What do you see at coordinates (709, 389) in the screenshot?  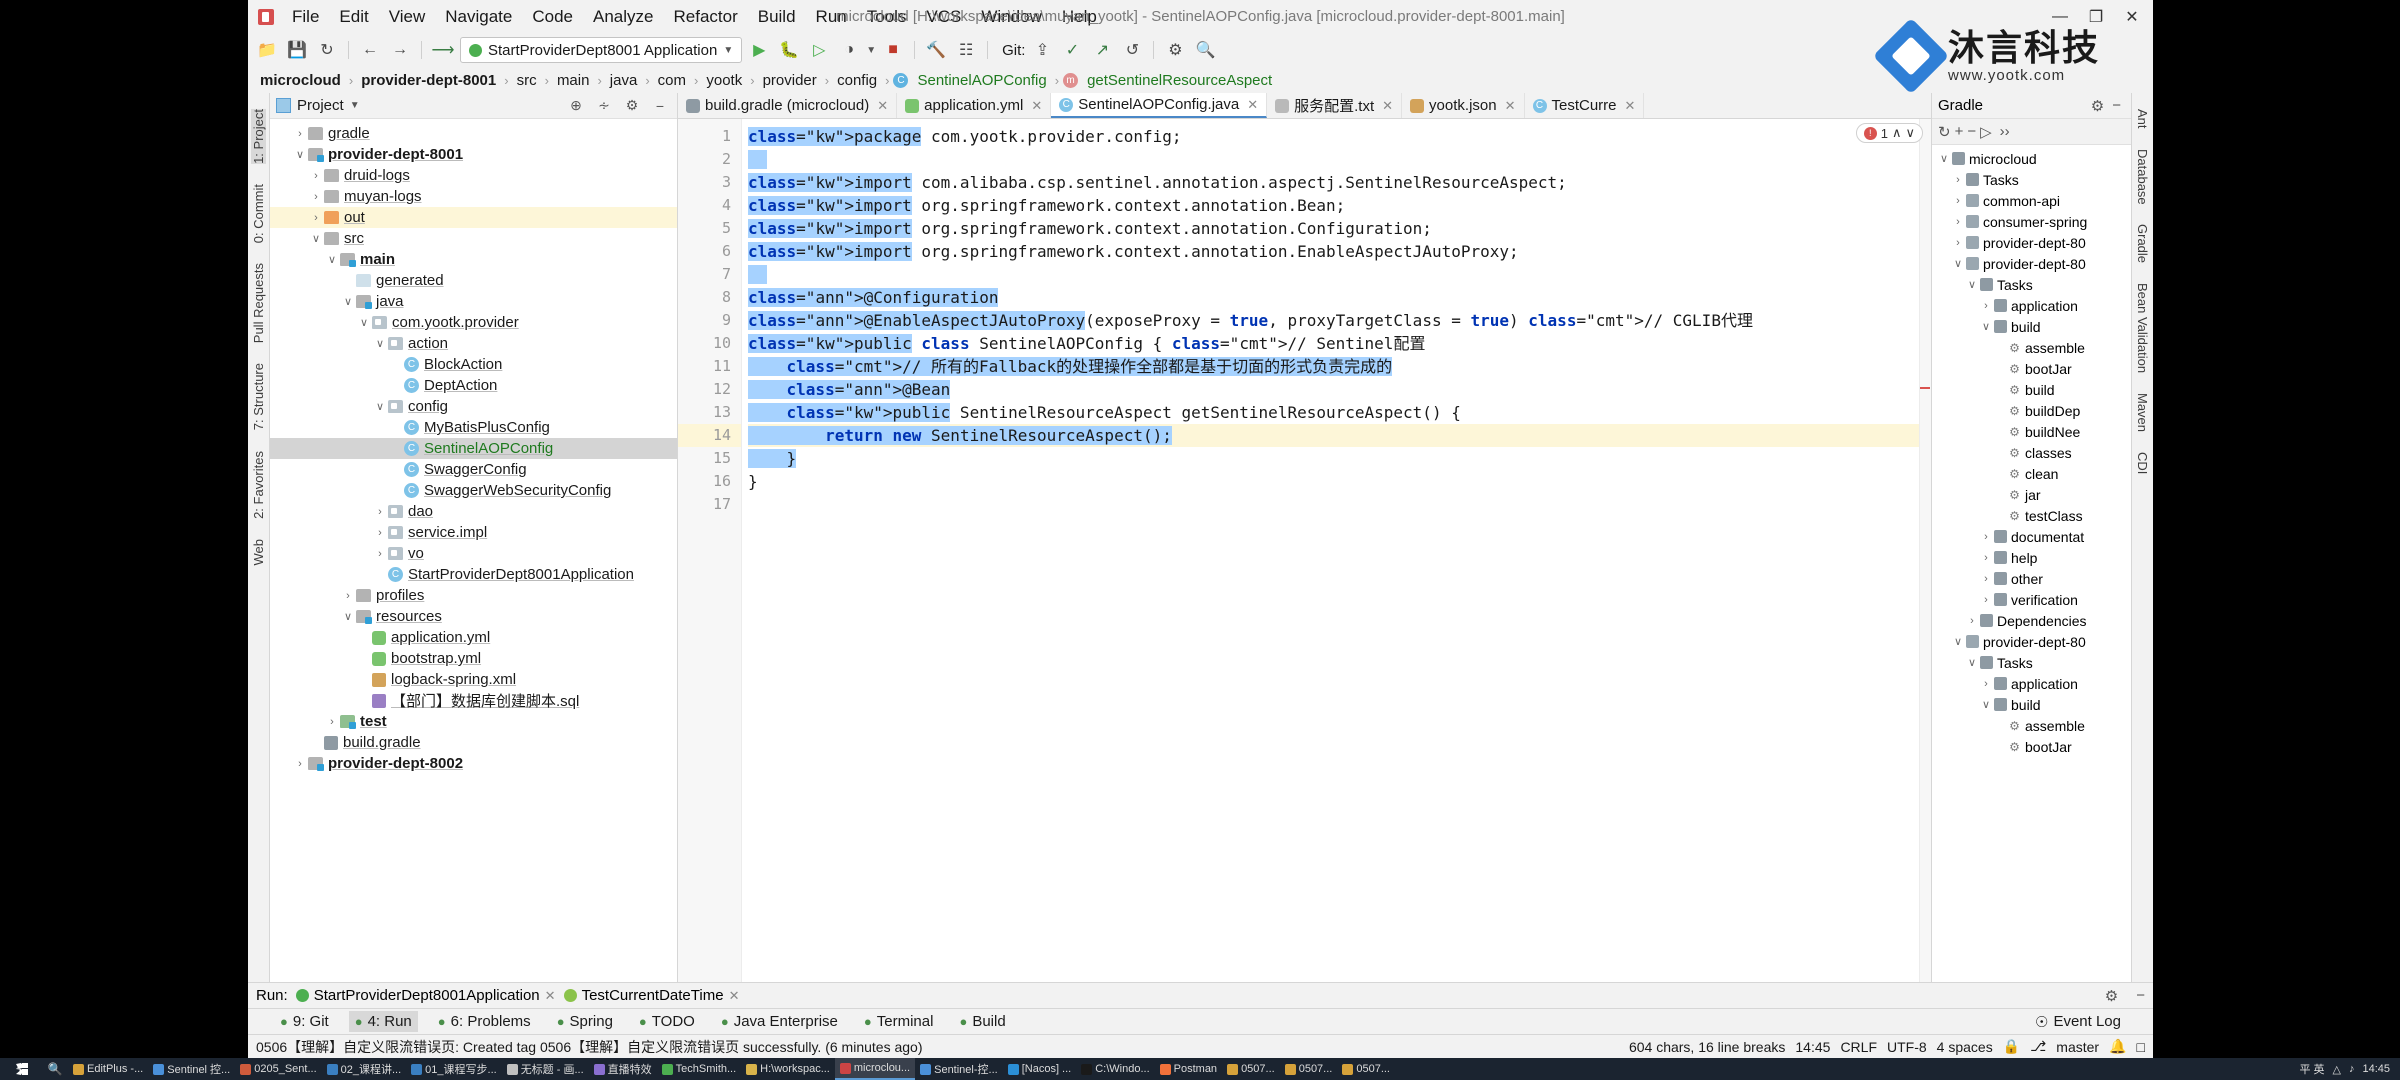 I see `line-number: 12` at bounding box center [709, 389].